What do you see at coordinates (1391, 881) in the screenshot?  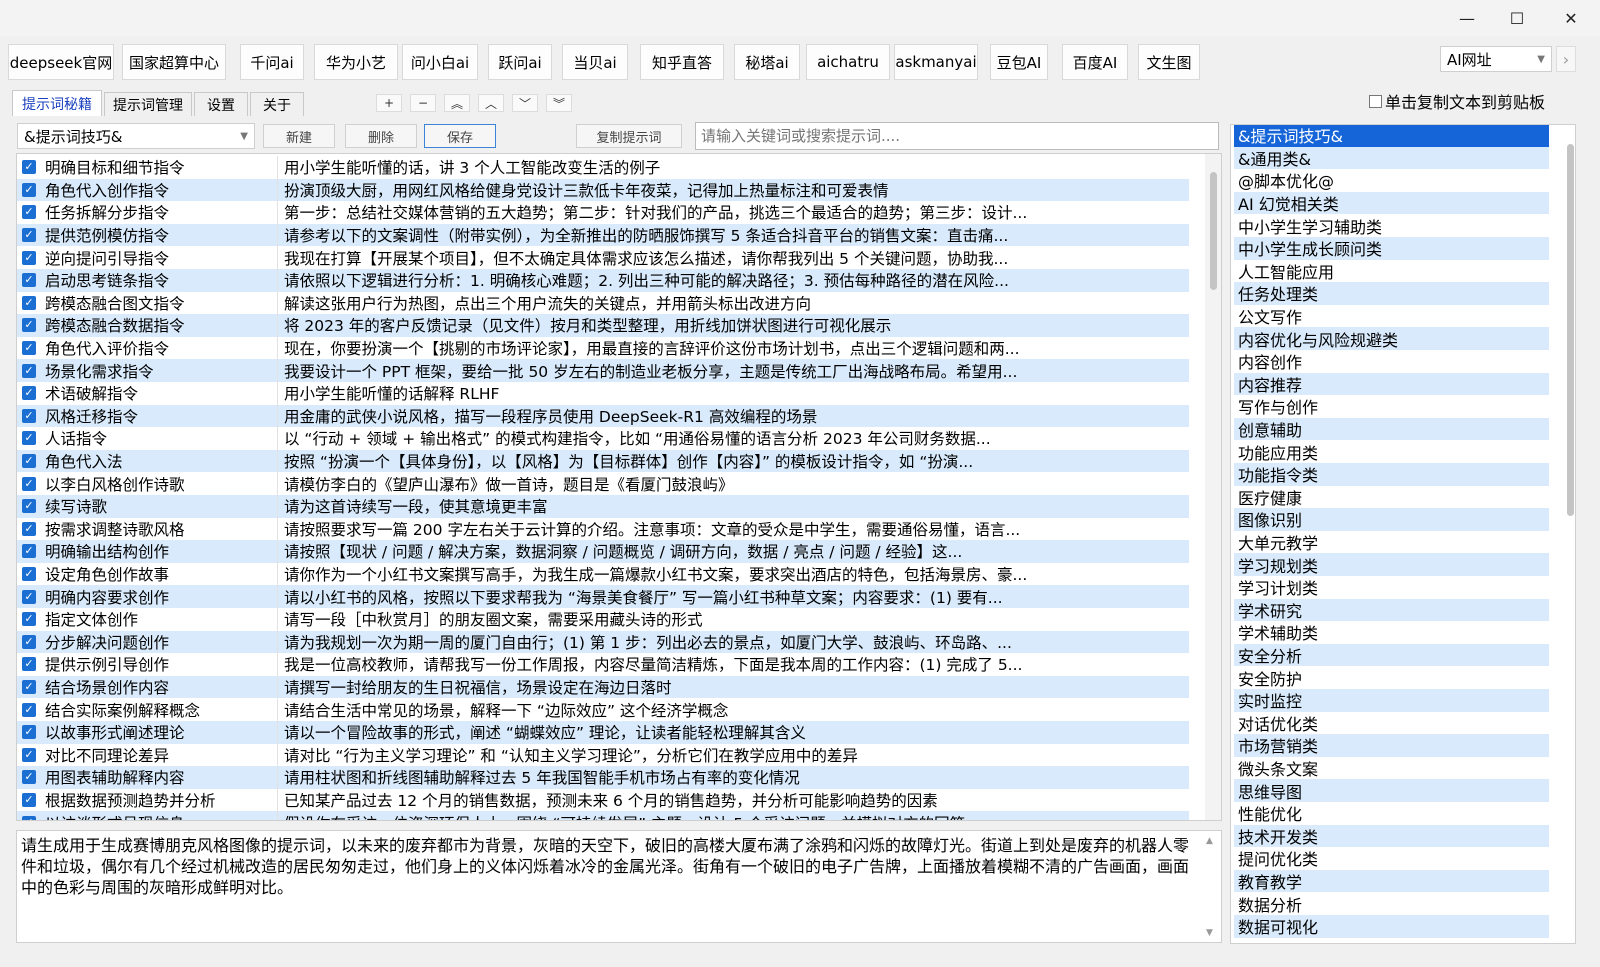 I see `category-item: 教育教学` at bounding box center [1391, 881].